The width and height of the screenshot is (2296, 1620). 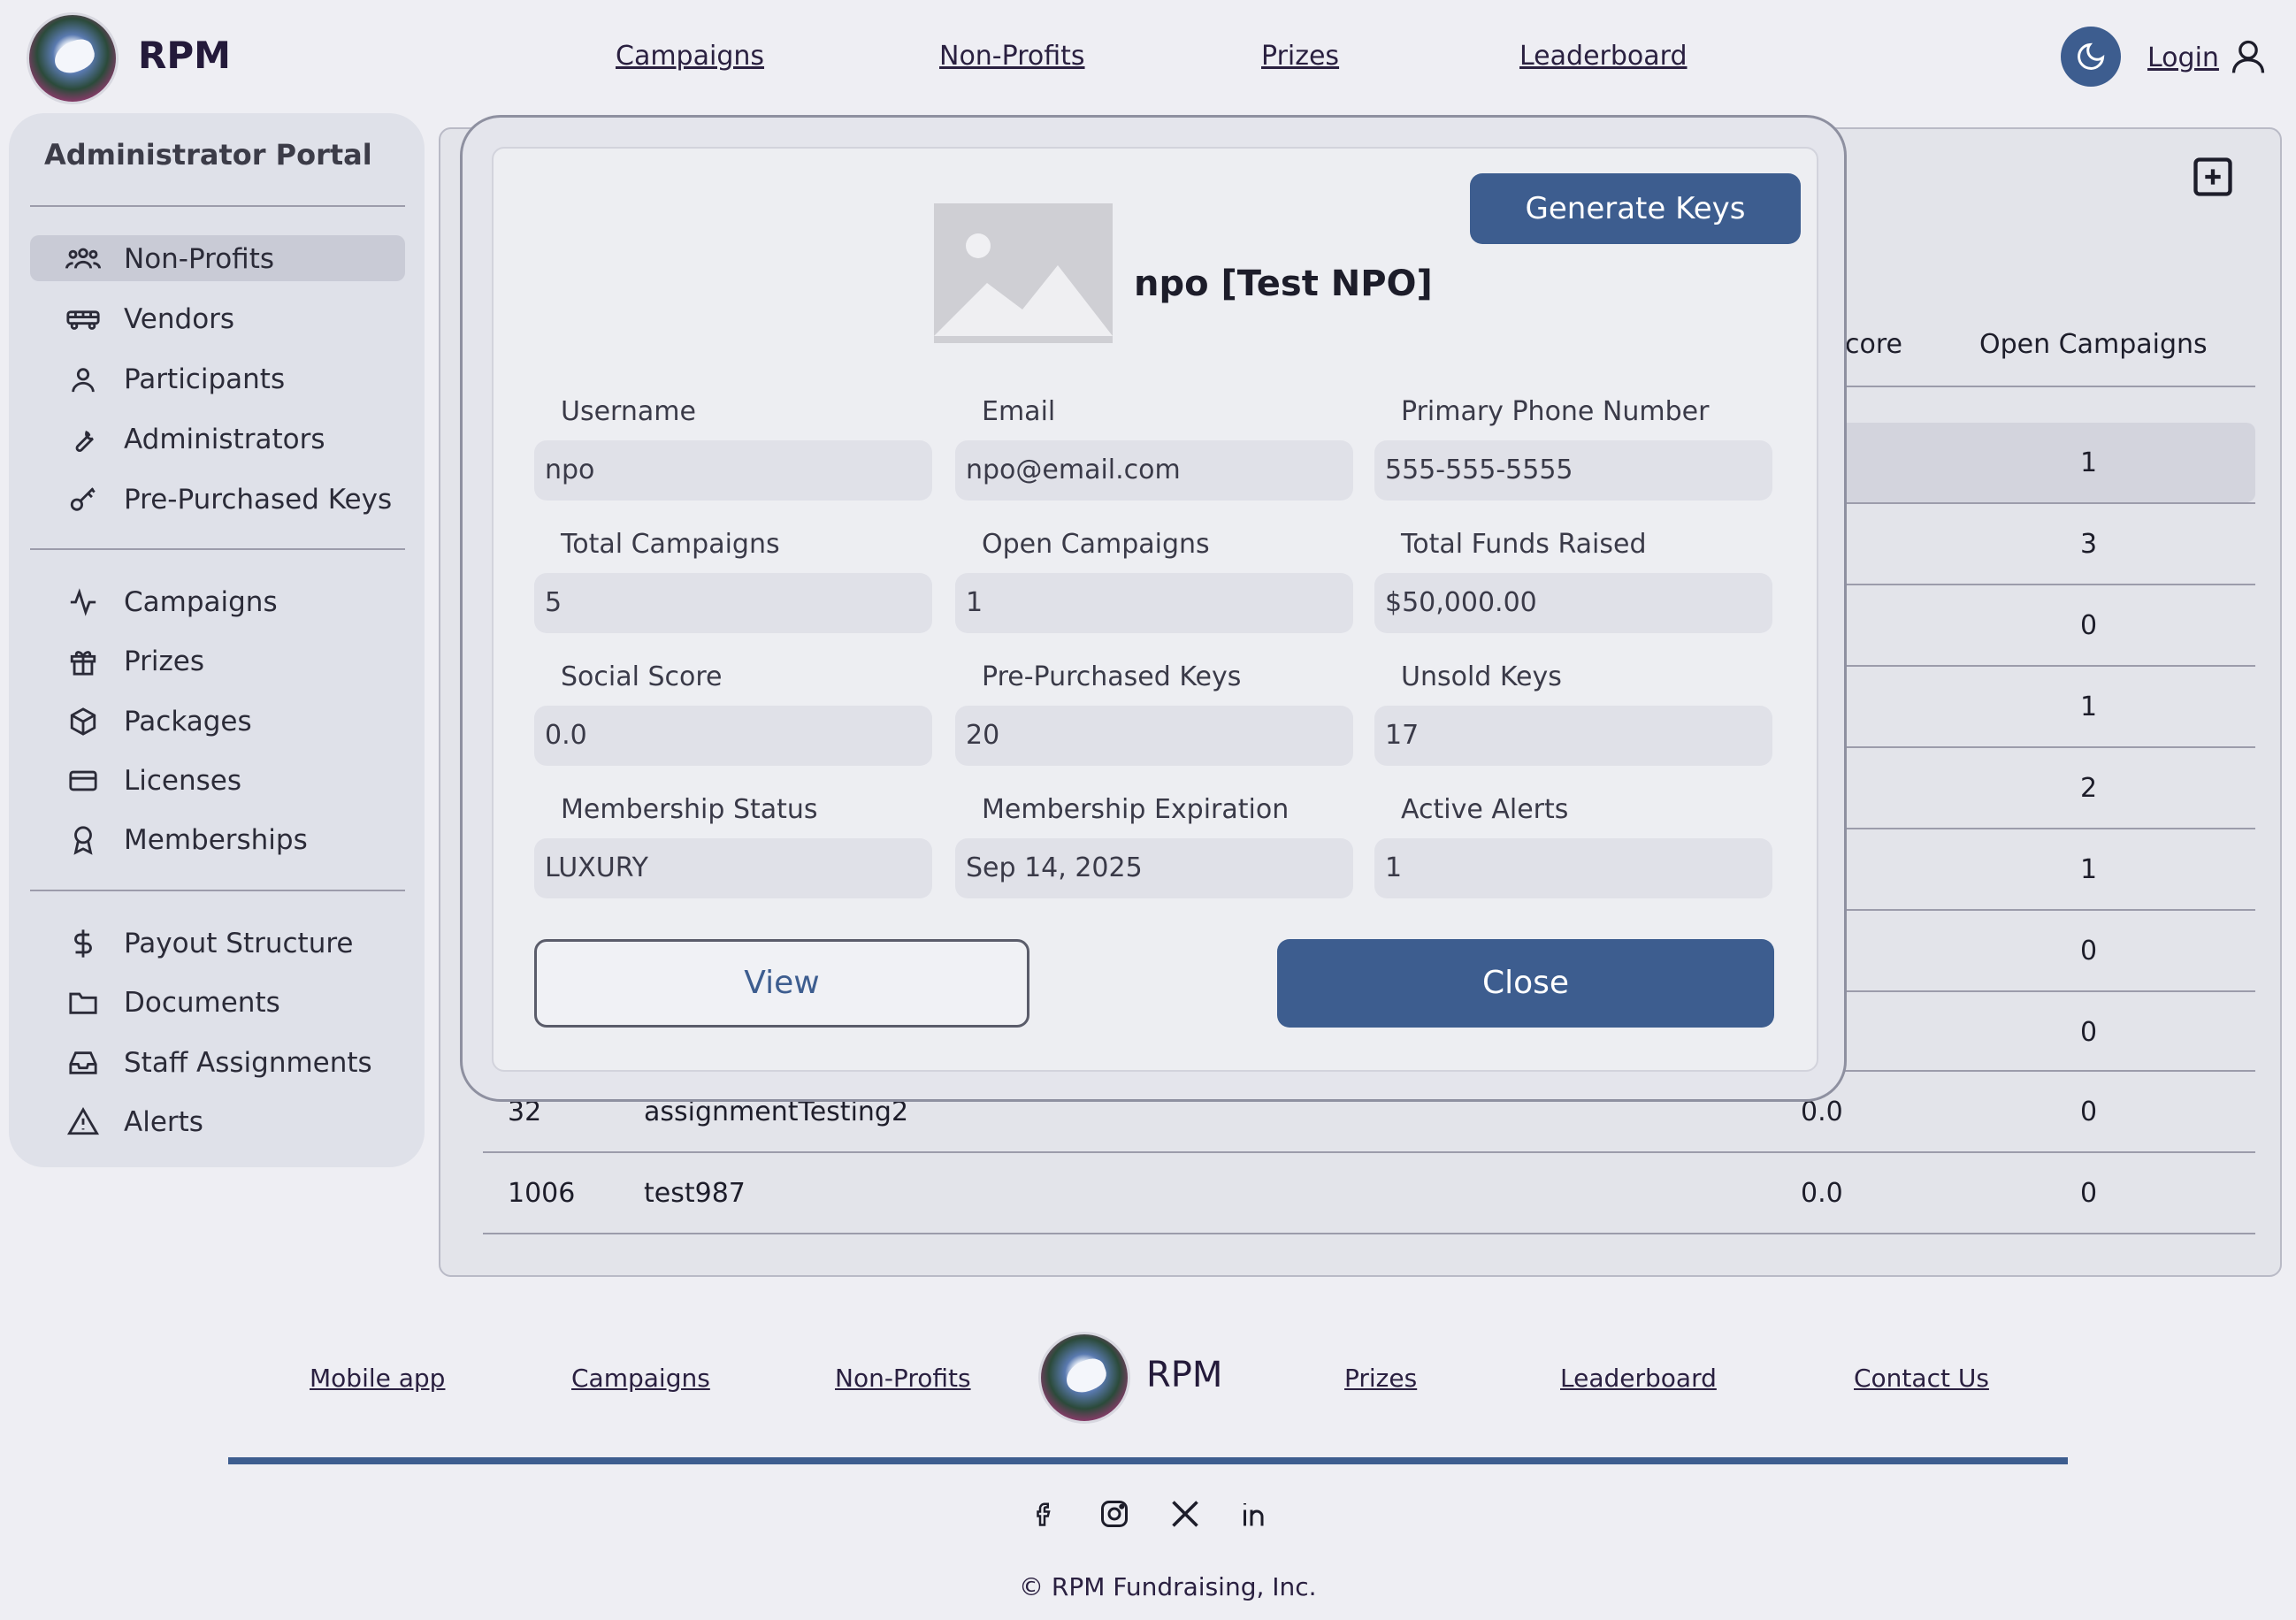 What do you see at coordinates (1096, 544) in the screenshot?
I see `open-campaigns-label: Open Campaigns` at bounding box center [1096, 544].